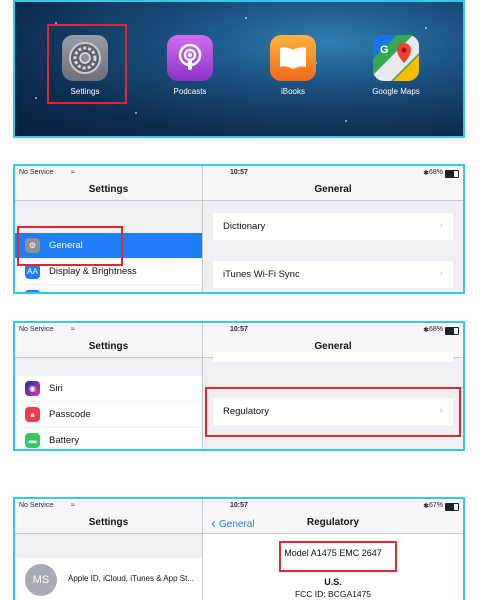 This screenshot has width=490, height=600. What do you see at coordinates (244, 226) in the screenshot?
I see `item-label: Dictionary` at bounding box center [244, 226].